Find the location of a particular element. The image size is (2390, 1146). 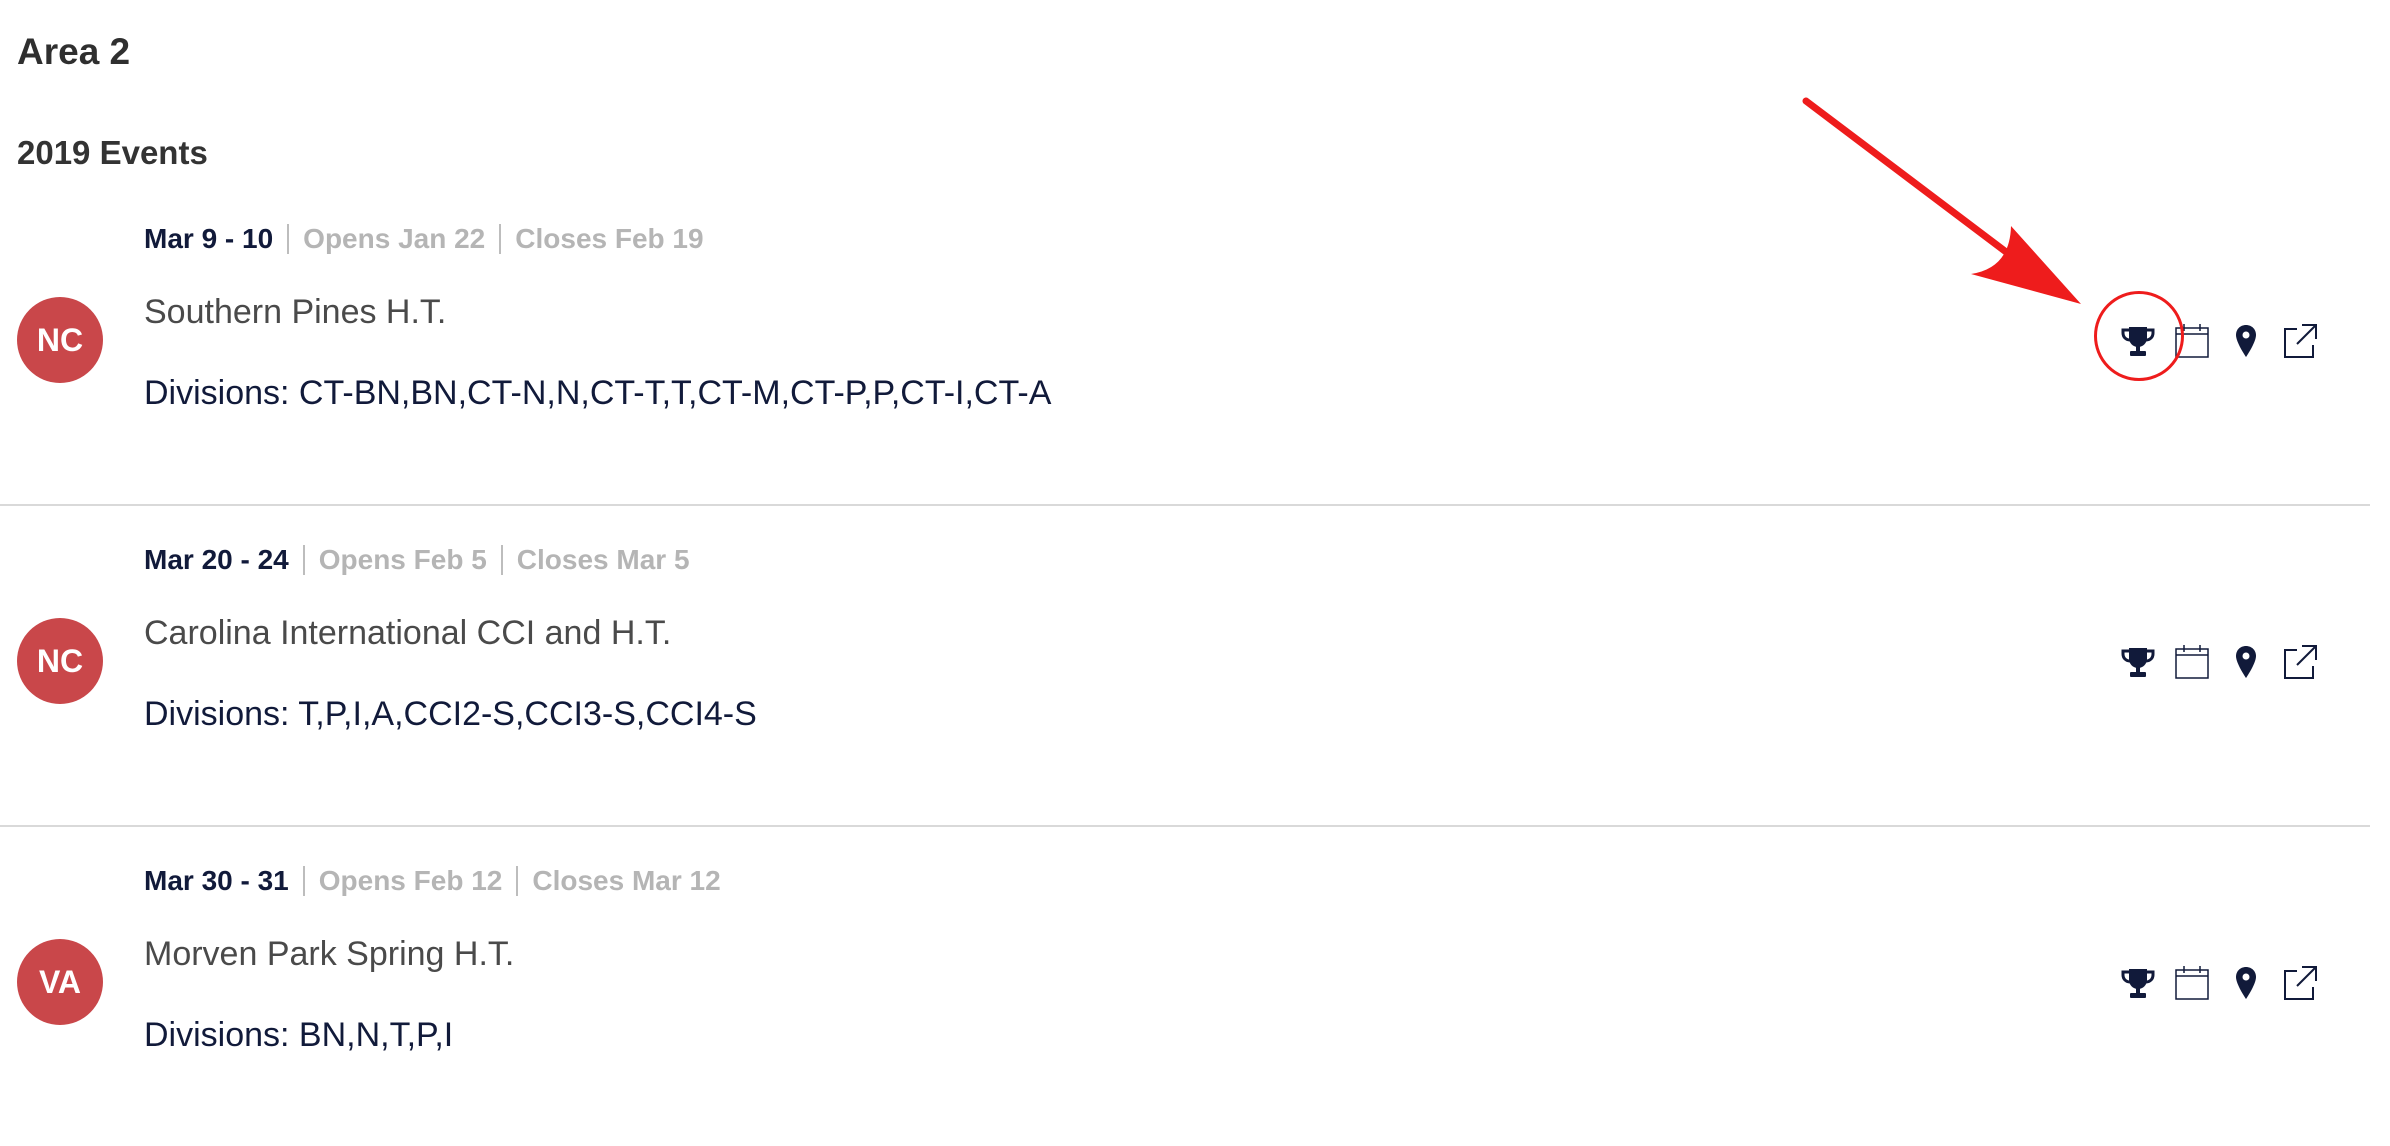

event-opens: Opens Feb 12 is located at coordinates (410, 880).